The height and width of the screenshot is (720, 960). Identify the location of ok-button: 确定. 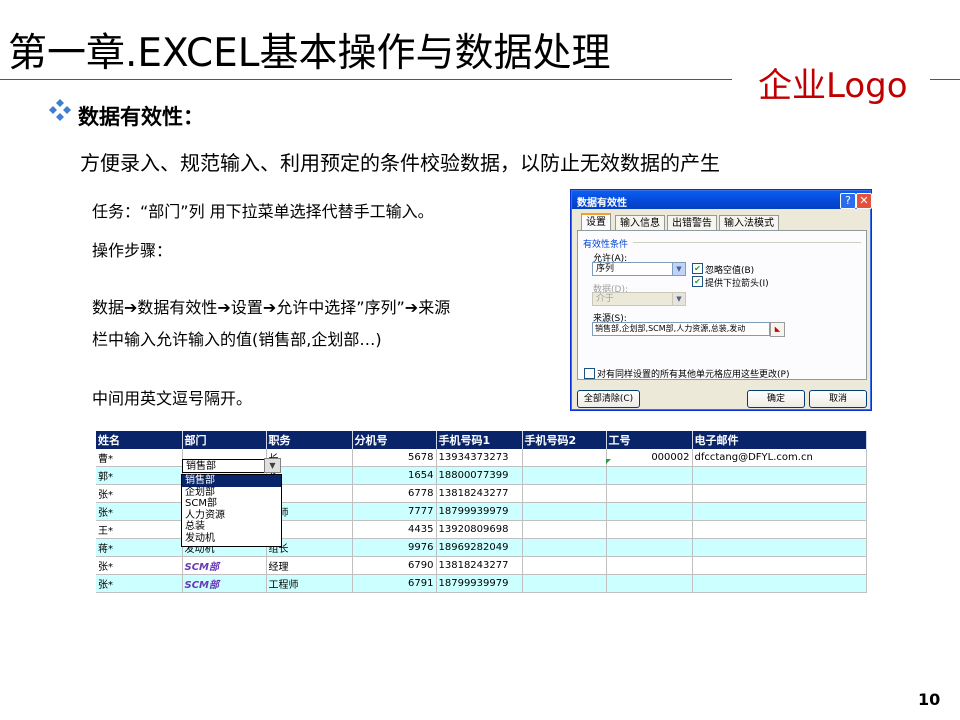
(776, 399).